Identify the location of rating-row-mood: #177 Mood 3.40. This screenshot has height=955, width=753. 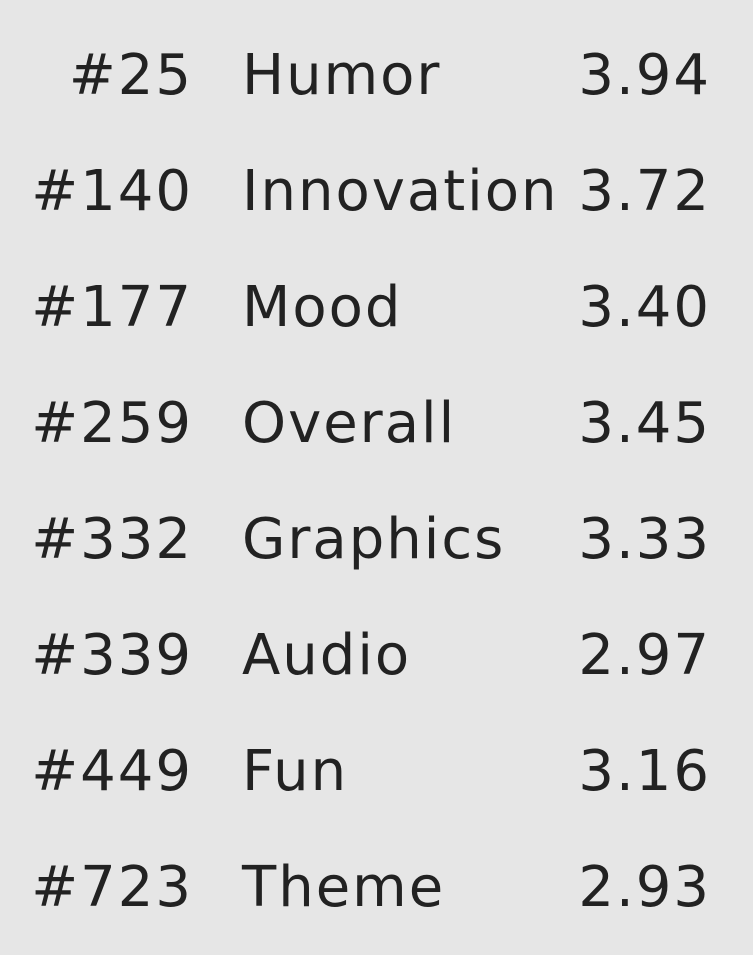
(376, 308).